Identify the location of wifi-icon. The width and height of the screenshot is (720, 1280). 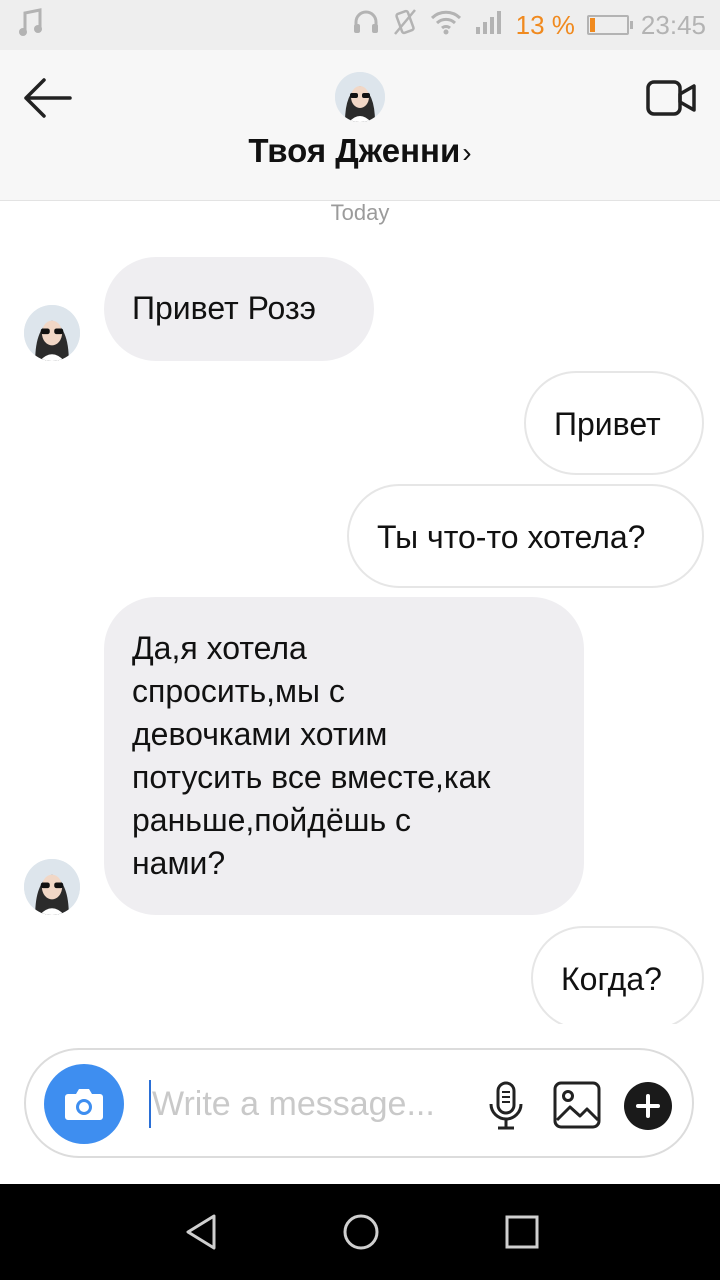
(446, 25).